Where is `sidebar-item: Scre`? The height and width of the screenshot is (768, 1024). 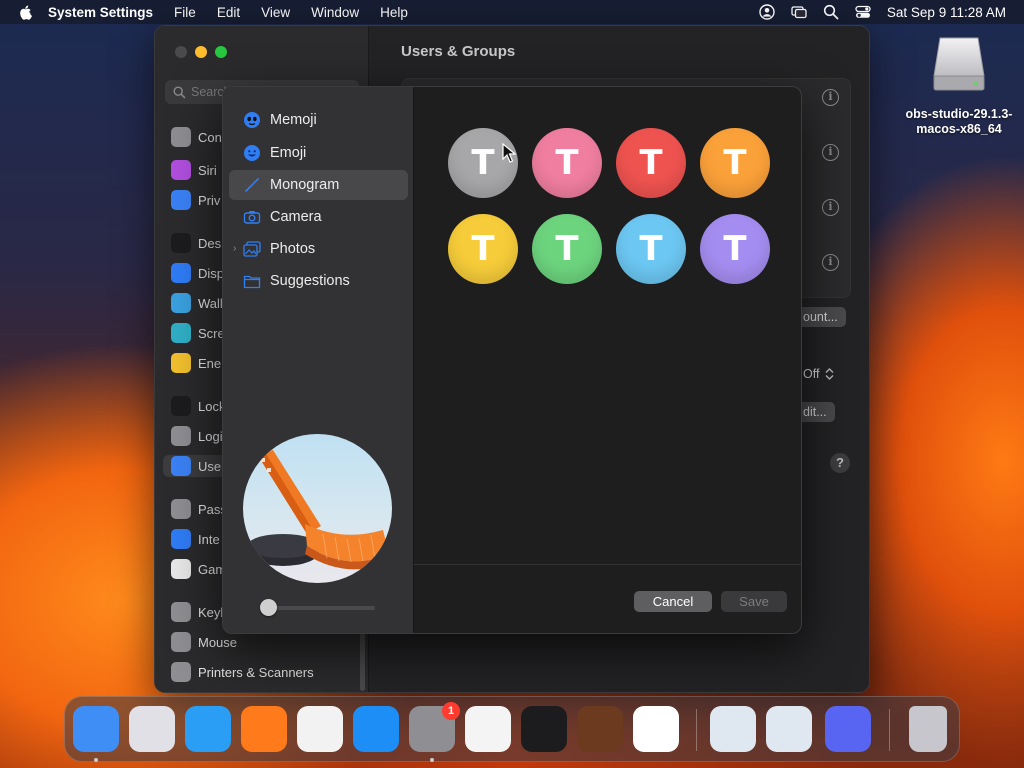 sidebar-item: Scre is located at coordinates (198, 333).